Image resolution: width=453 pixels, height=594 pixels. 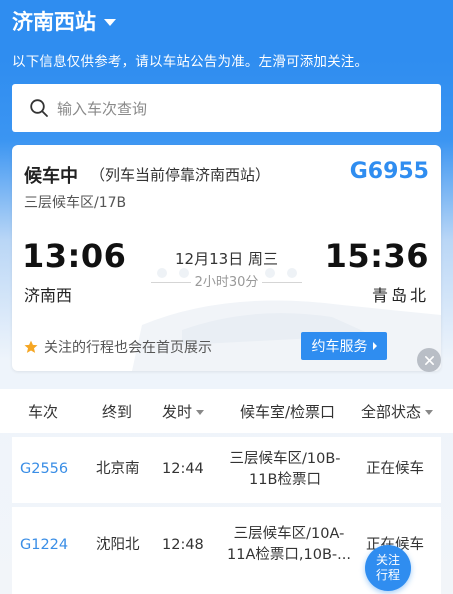 I want to click on depart-time: 12:44, so click(x=183, y=469).